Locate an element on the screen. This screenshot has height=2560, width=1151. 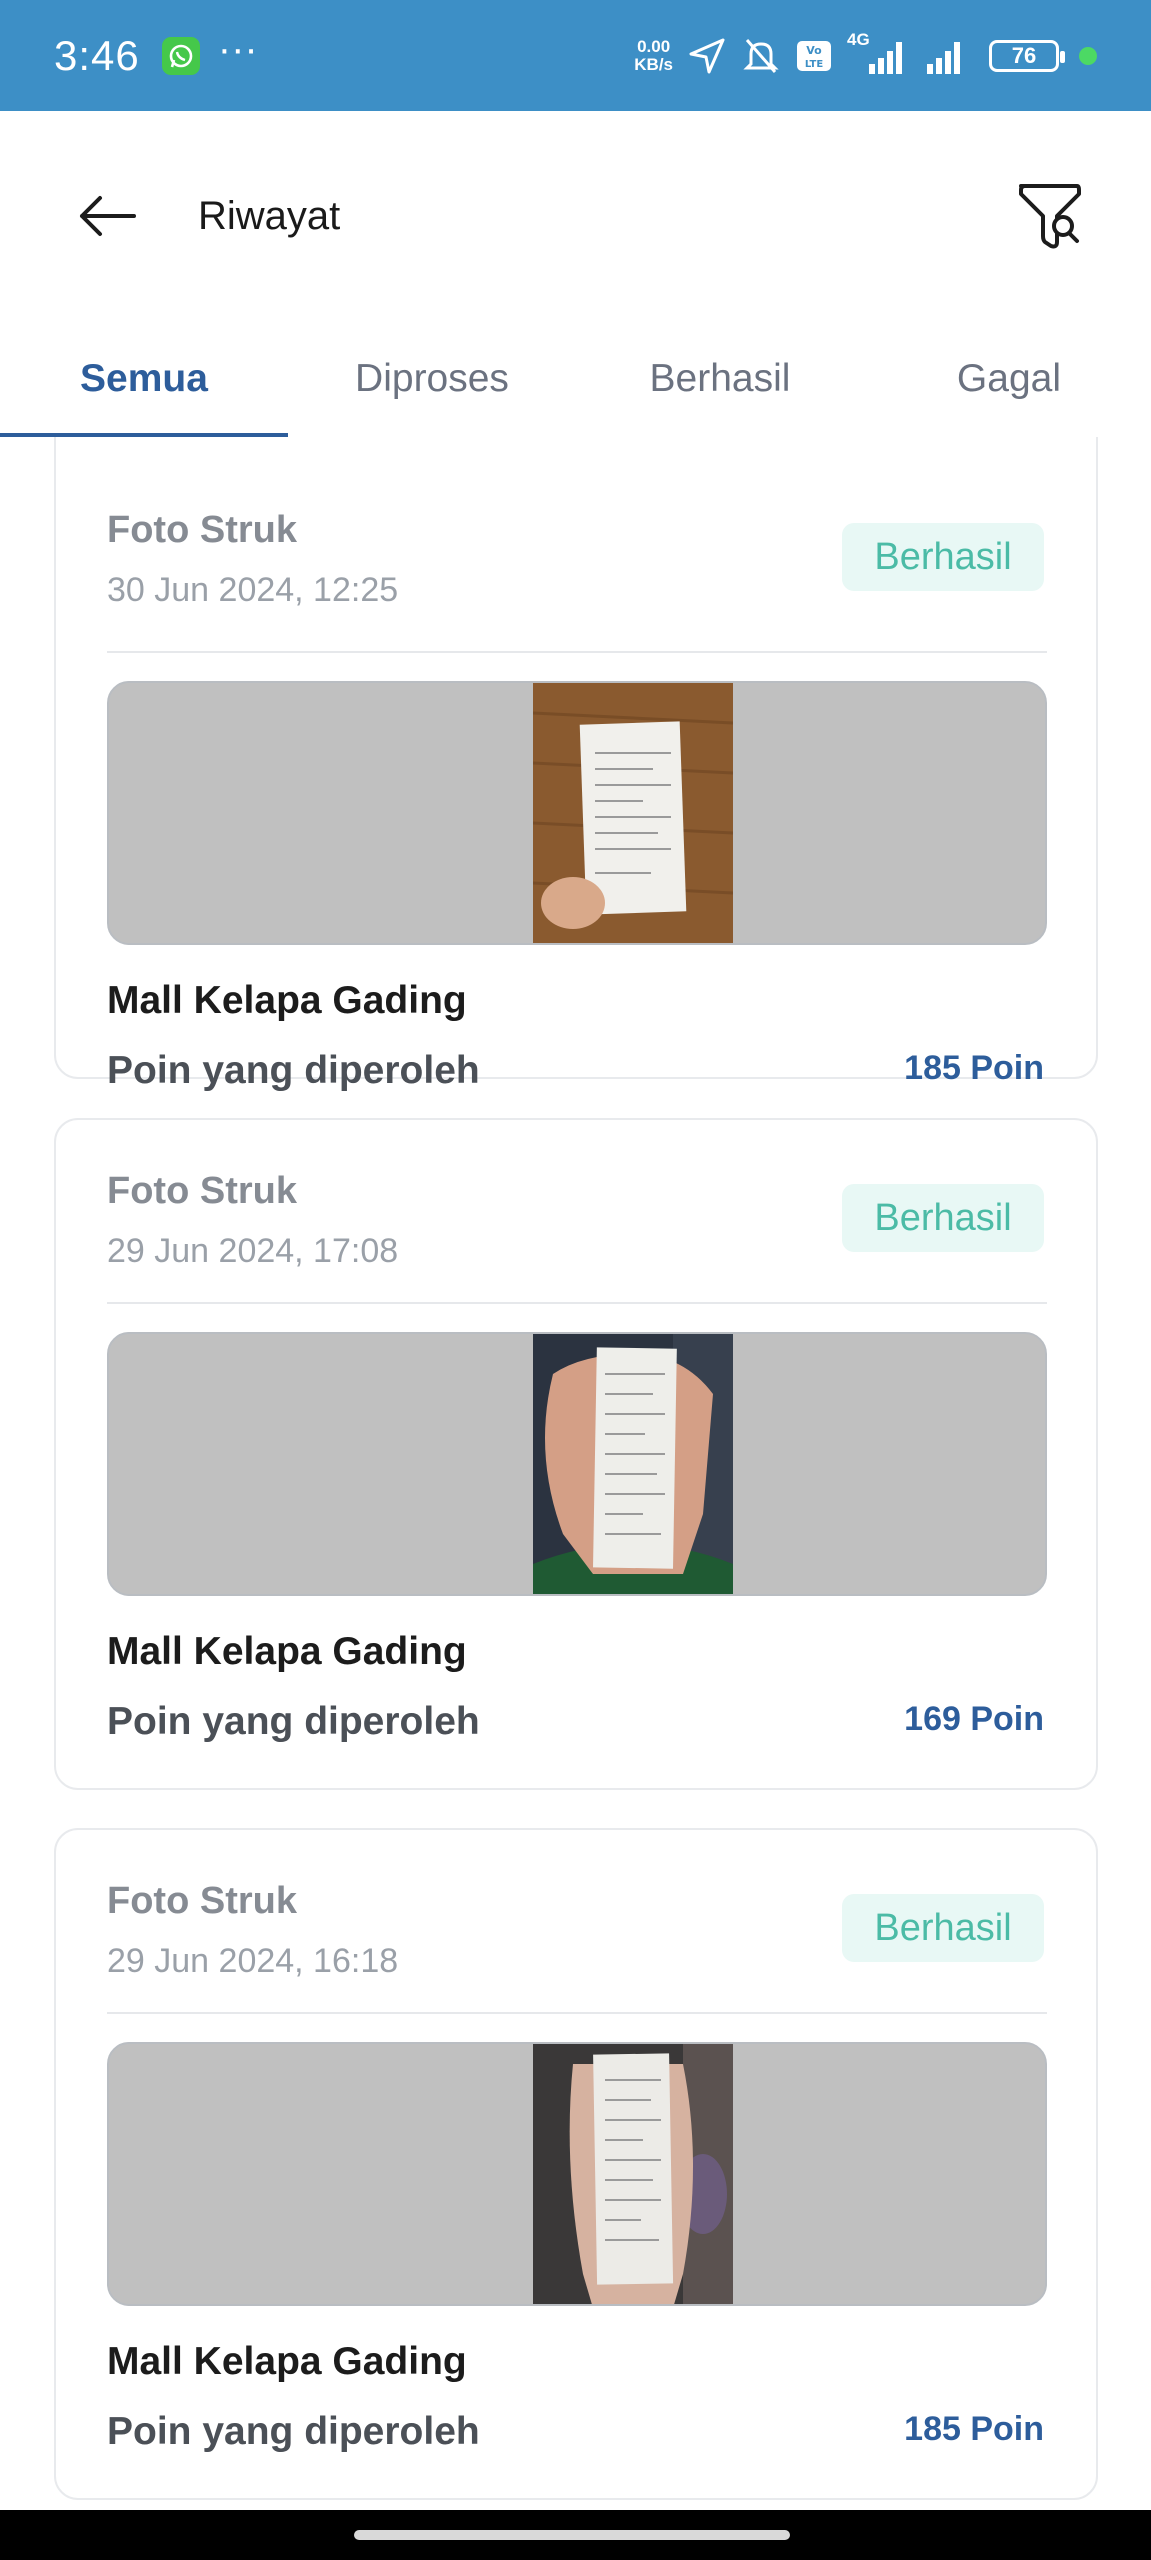
svg-text: Vo is located at coordinates (814, 50).